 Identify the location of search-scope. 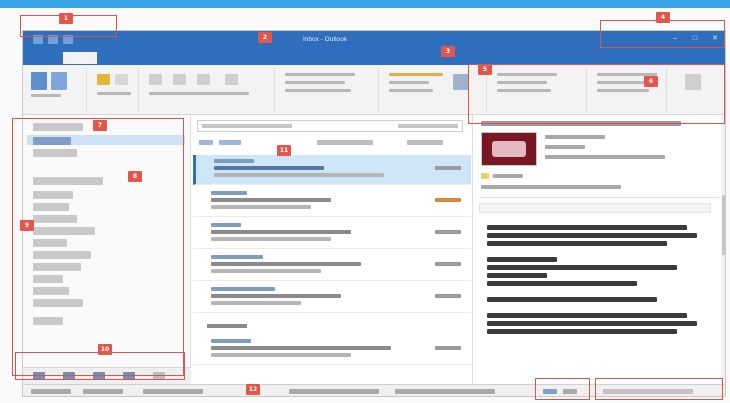
(428, 126).